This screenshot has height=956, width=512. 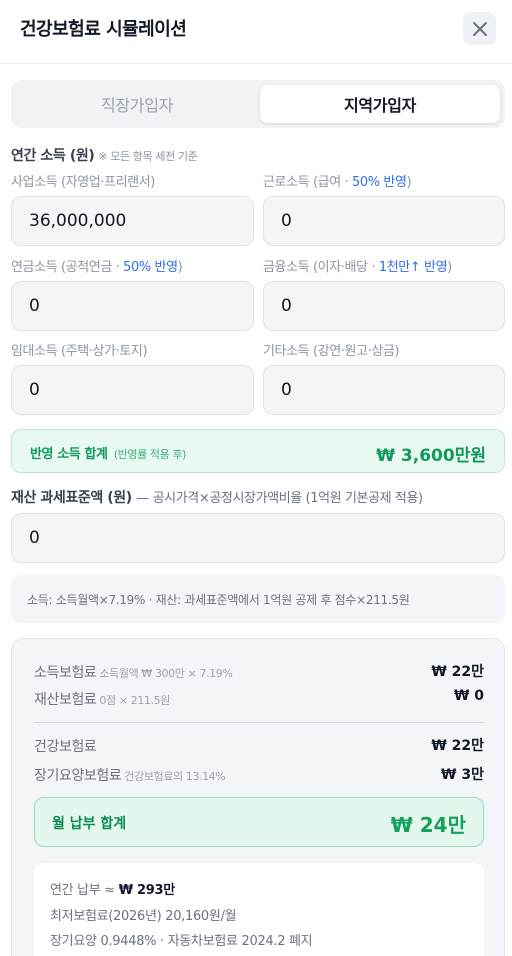 I want to click on subscriber-type-tabs: 직장가입자 지역가입자, so click(x=258, y=104).